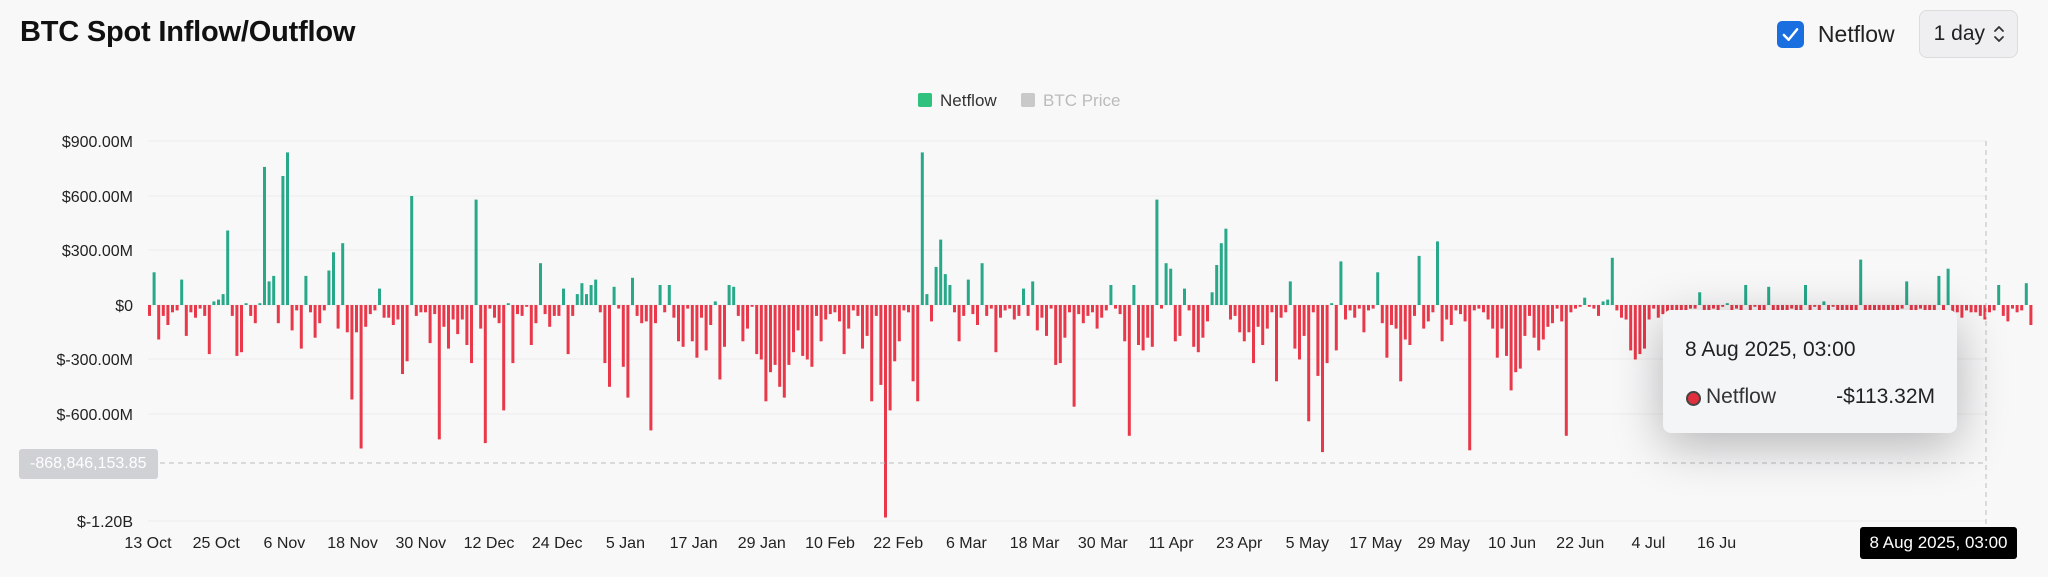 The image size is (2048, 577). I want to click on x-tick-label: 29 Jan, so click(762, 543).